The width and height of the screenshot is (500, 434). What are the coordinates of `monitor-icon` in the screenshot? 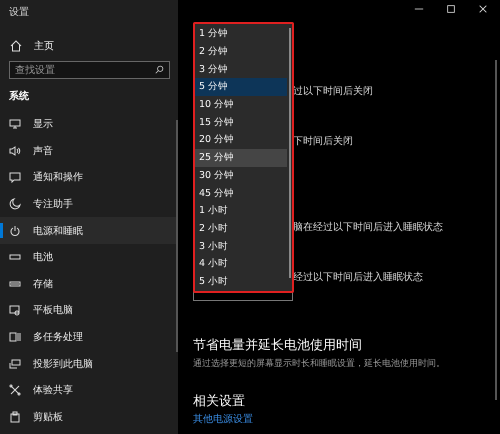 It's located at (15, 124).